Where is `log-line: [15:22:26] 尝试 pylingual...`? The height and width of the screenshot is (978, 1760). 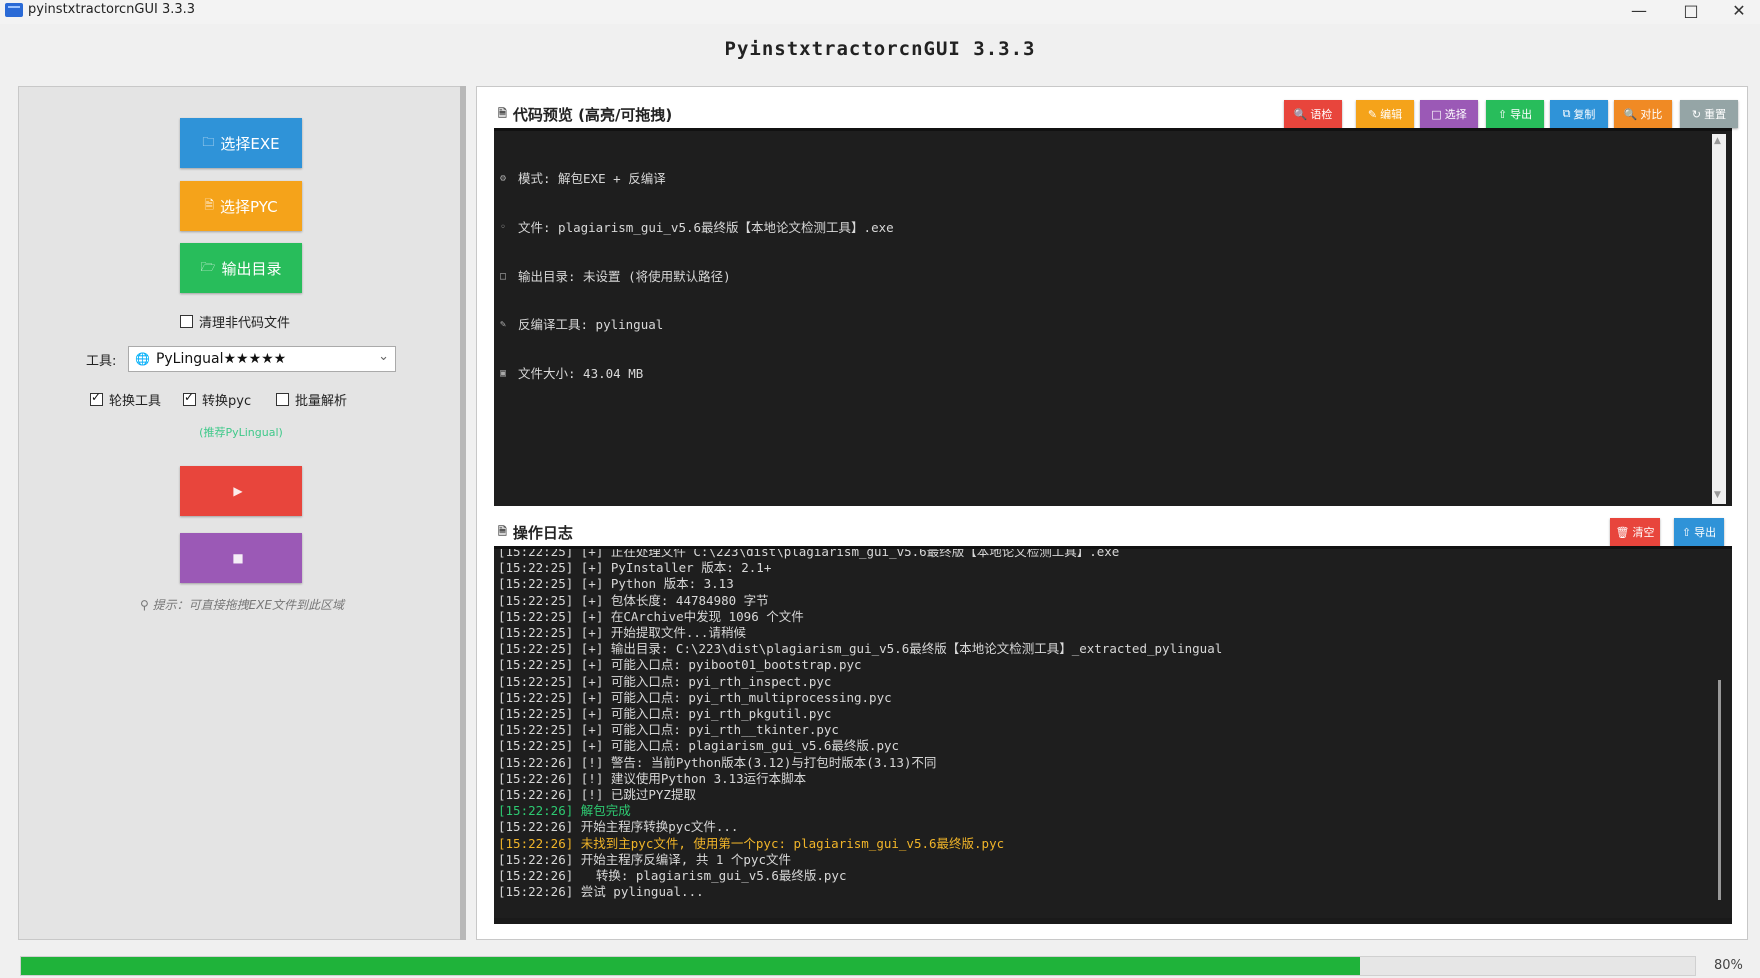 log-line: [15:22:26] 尝试 pylingual... is located at coordinates (601, 892).